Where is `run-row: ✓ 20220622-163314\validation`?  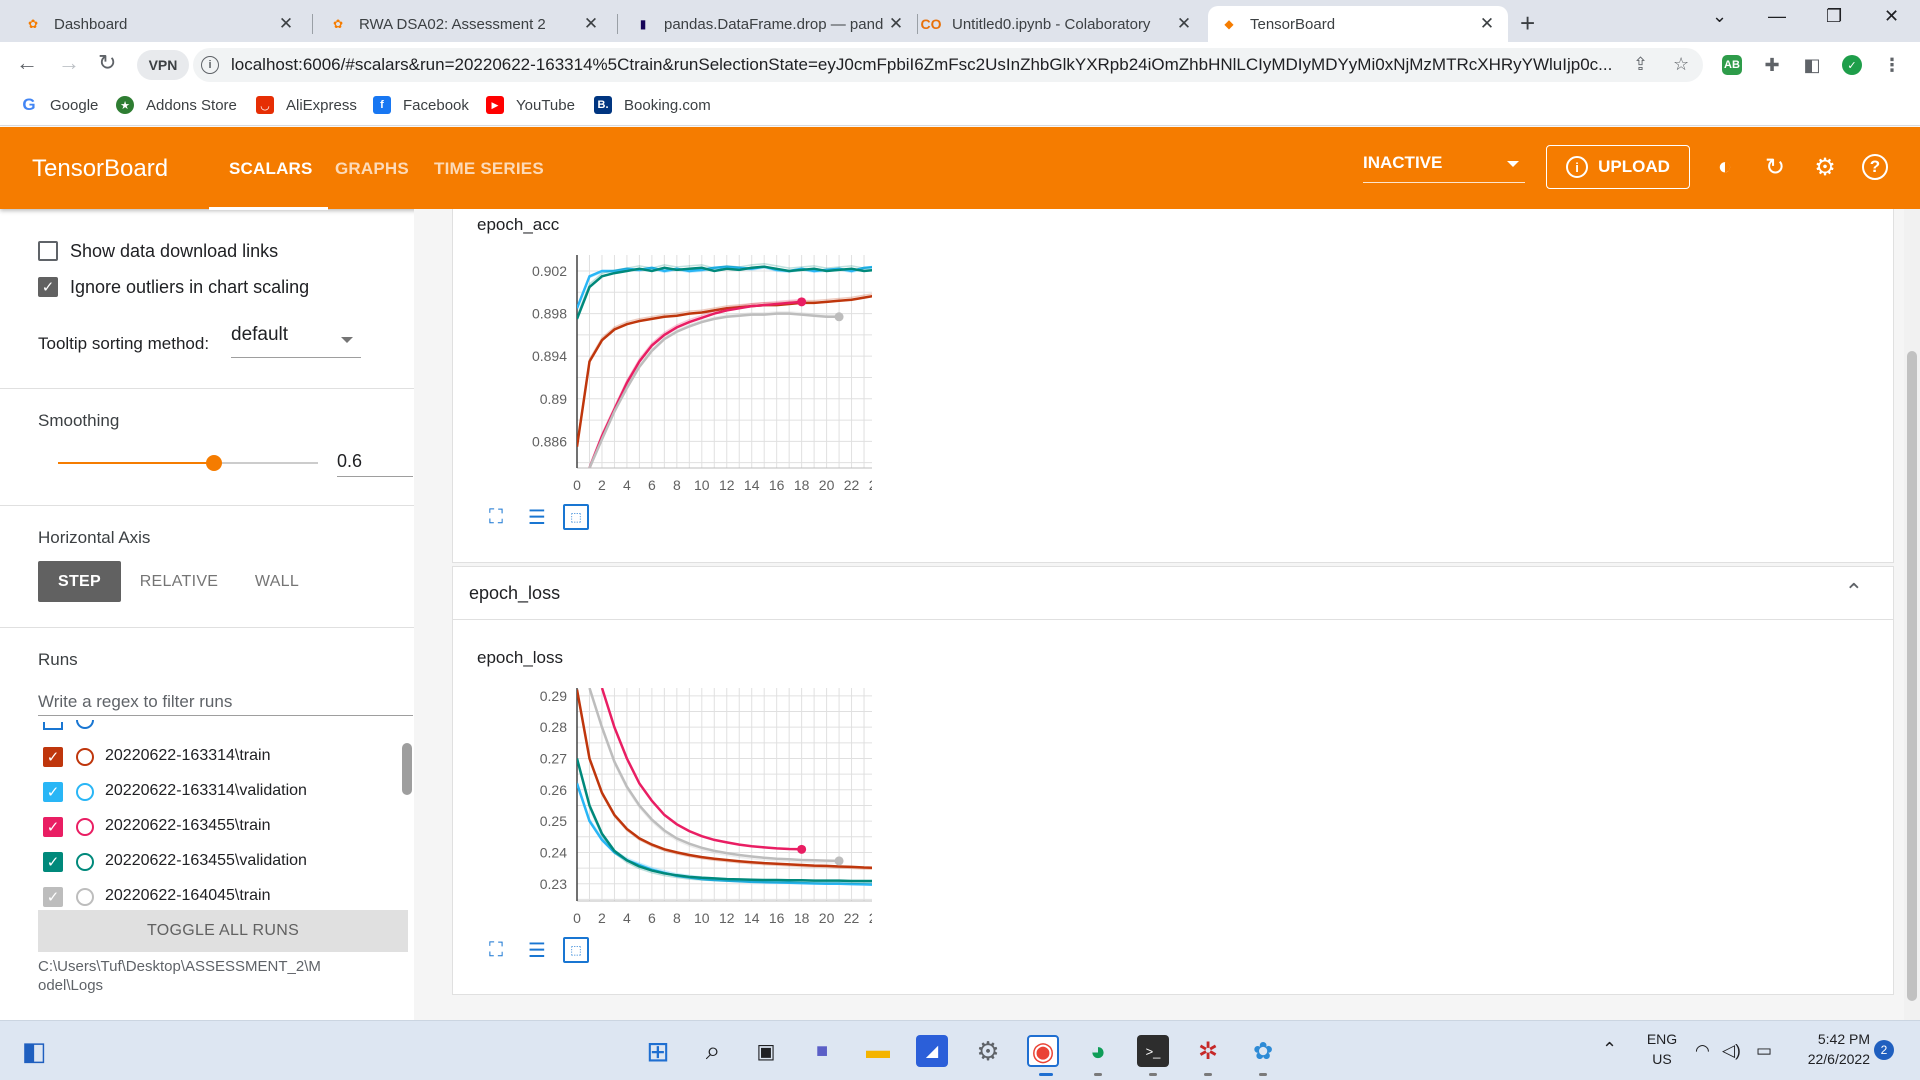 run-row: ✓ 20220622-163314\validation is located at coordinates (200, 792).